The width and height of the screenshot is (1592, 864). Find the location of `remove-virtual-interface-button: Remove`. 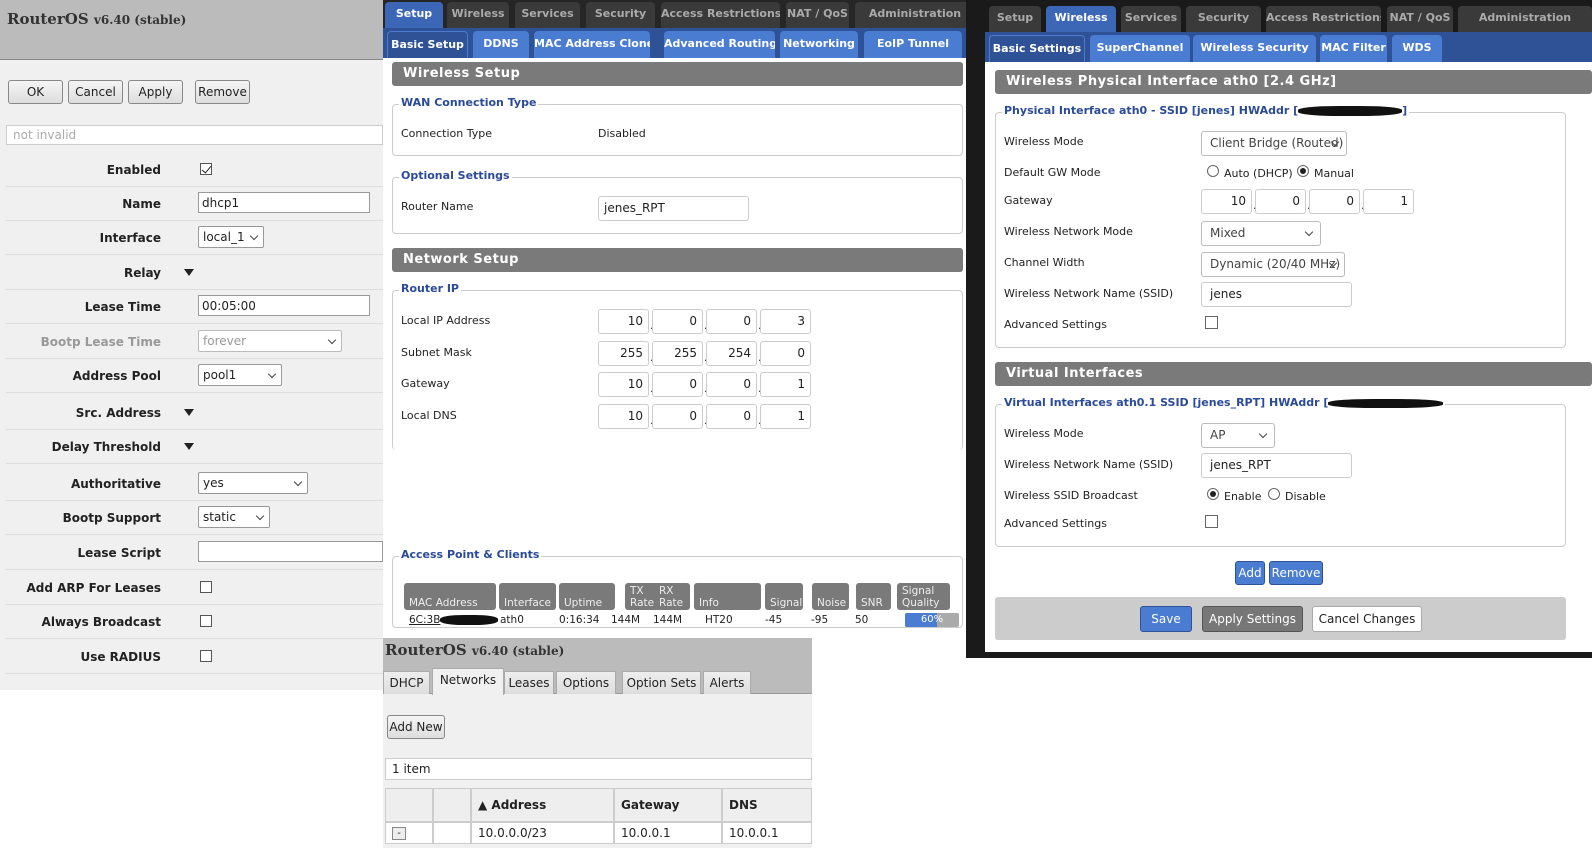

remove-virtual-interface-button: Remove is located at coordinates (1296, 573).